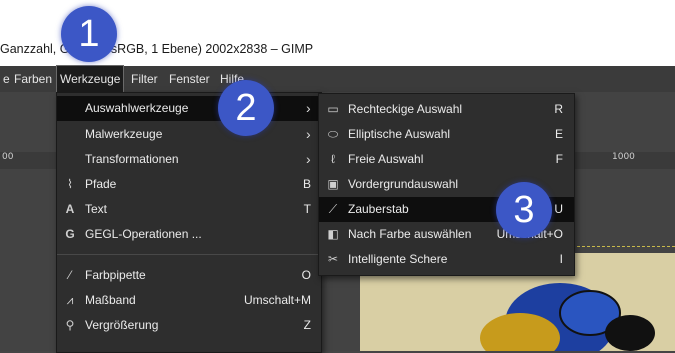 The image size is (675, 353). Describe the element at coordinates (386, 159) in the screenshot. I see `menu-item-label: Freie Auswahl` at that location.